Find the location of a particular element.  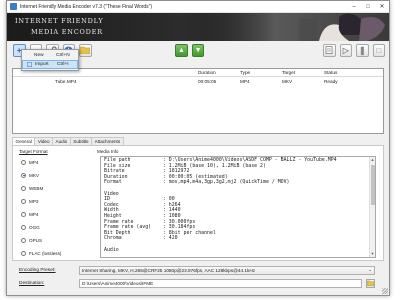

format-option-label: MP3 is located at coordinates (34, 201).